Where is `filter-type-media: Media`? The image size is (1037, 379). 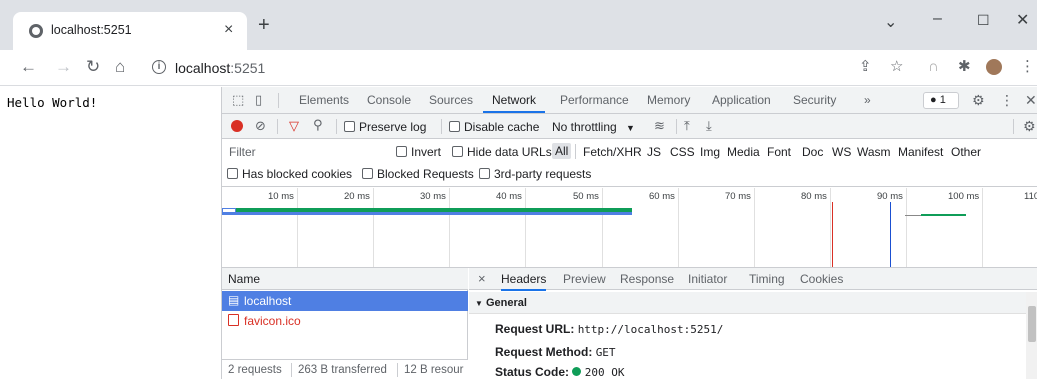 filter-type-media: Media is located at coordinates (743, 152).